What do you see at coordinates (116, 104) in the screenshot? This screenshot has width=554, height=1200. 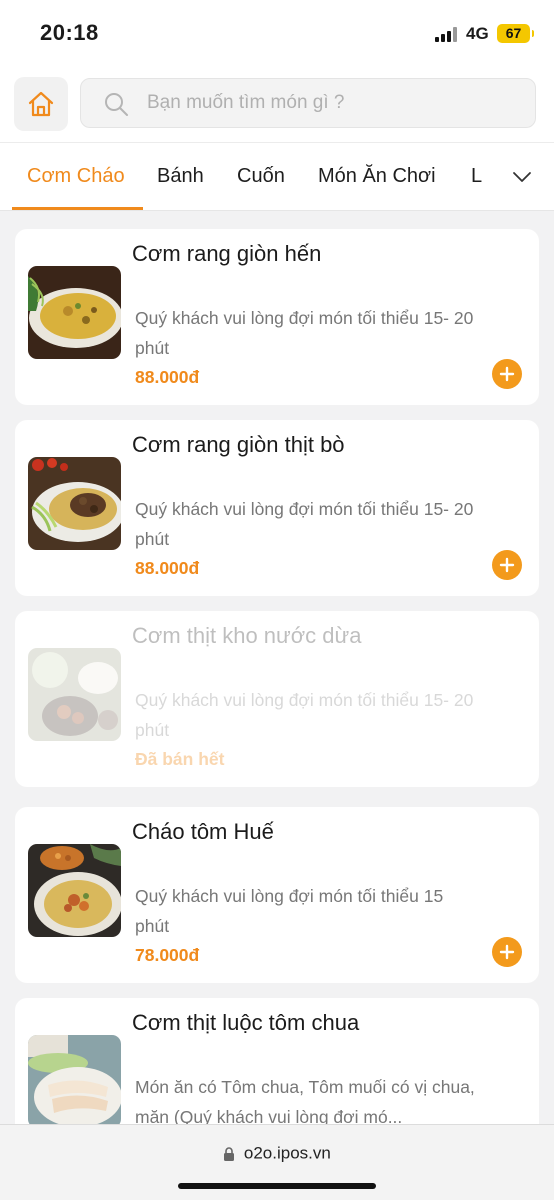 I see `search-icon` at bounding box center [116, 104].